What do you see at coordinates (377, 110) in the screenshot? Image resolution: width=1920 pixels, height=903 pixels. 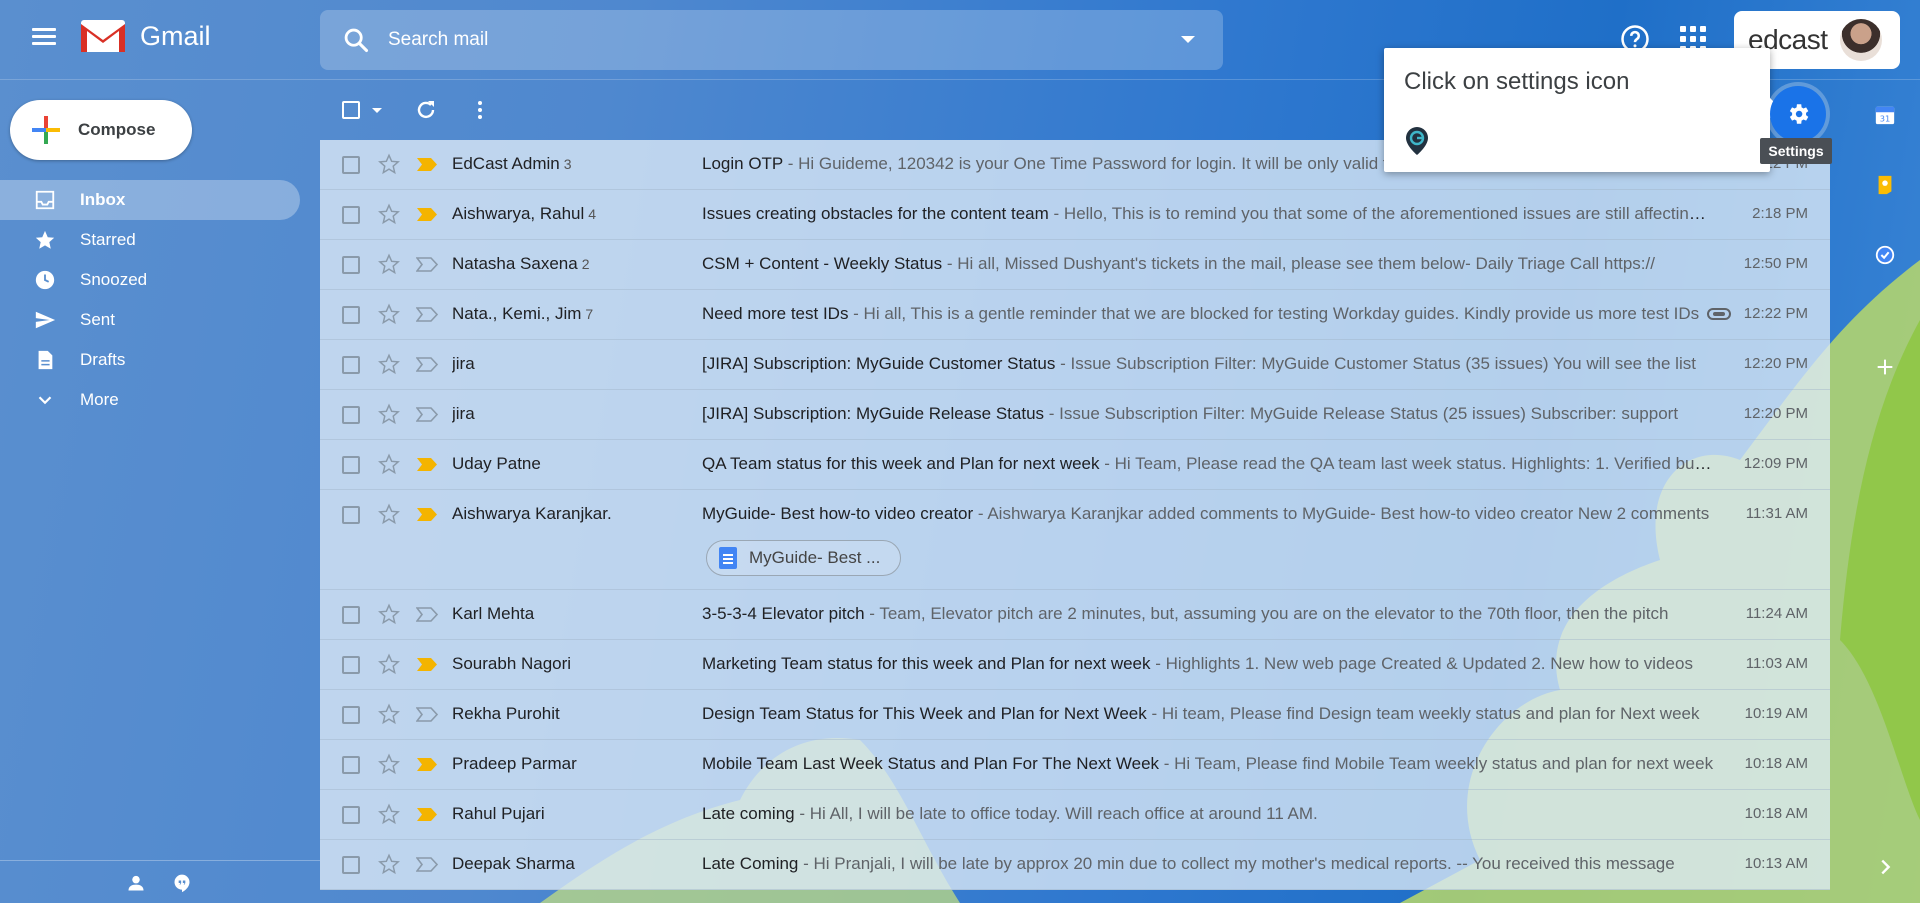 I see `select-dropdown-icon` at bounding box center [377, 110].